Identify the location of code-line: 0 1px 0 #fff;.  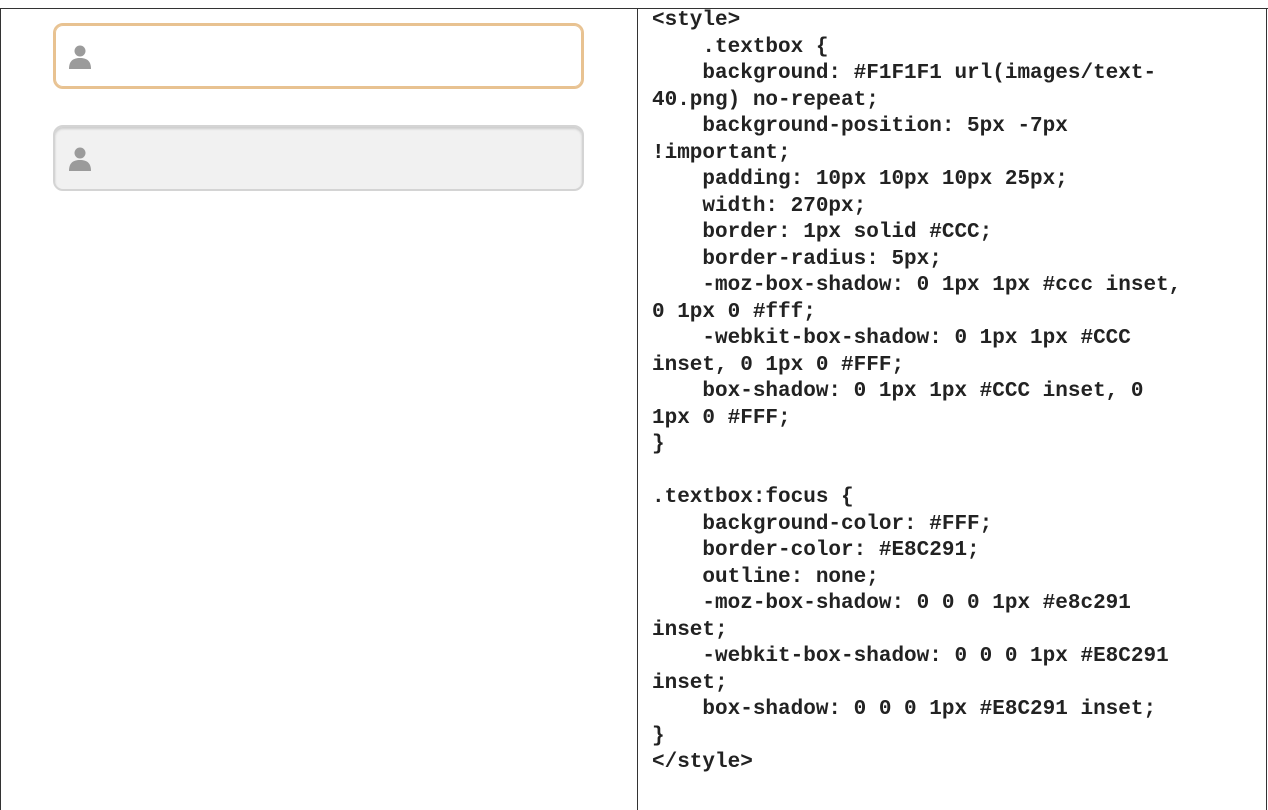
(734, 312).